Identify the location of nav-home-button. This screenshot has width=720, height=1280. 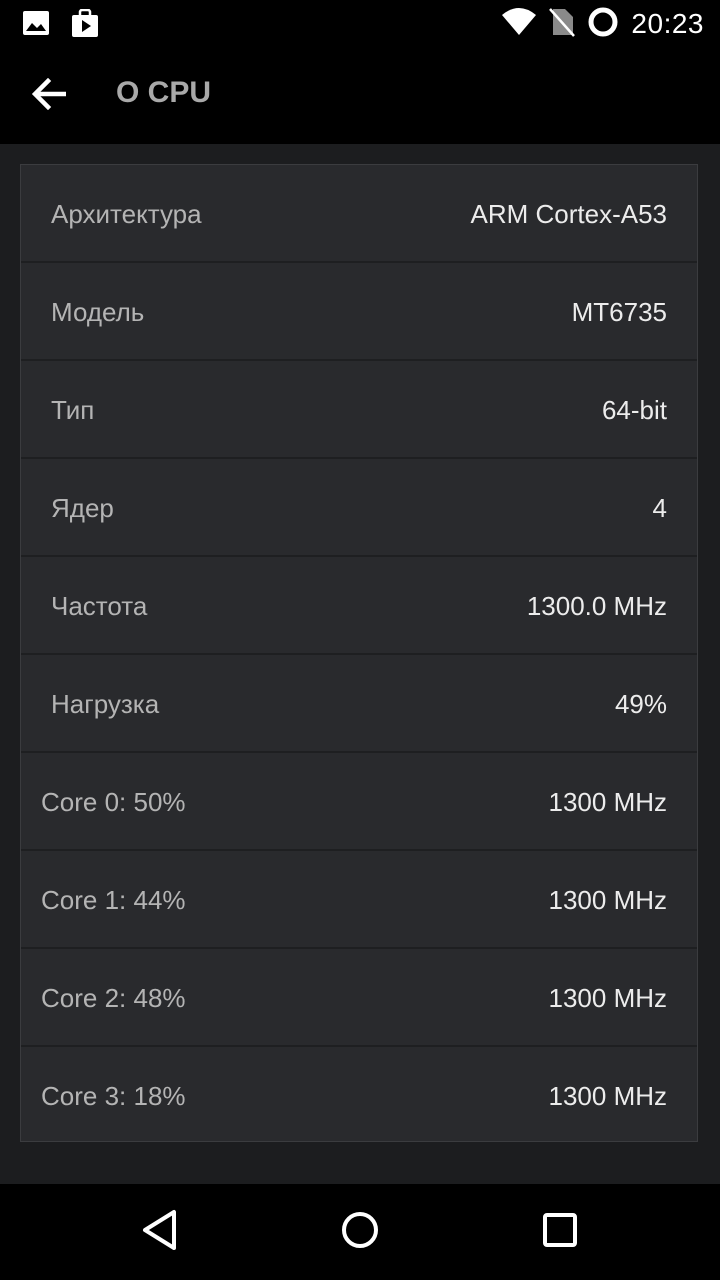
(360, 1232).